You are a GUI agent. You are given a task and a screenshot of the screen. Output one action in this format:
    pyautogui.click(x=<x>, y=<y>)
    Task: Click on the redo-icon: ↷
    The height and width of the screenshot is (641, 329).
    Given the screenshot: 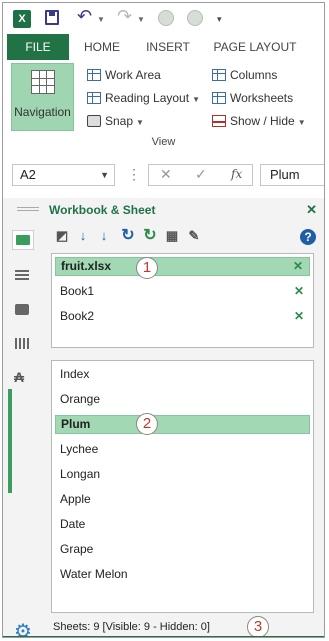 What is the action you would take?
    pyautogui.click(x=124, y=16)
    